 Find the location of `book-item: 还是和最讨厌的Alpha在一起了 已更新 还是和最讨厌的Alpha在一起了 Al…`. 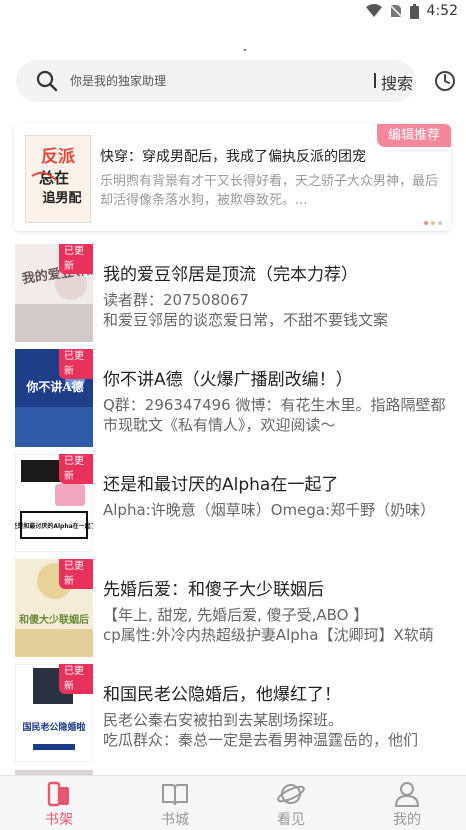

book-item: 还是和最讨厌的Alpha在一起了 已更新 还是和最讨厌的Alpha在一起了 Al… is located at coordinates (233, 503).